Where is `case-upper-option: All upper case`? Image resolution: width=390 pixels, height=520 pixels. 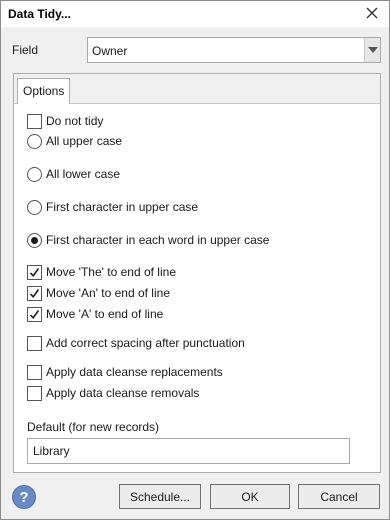
case-upper-option: All upper case is located at coordinates (74, 141).